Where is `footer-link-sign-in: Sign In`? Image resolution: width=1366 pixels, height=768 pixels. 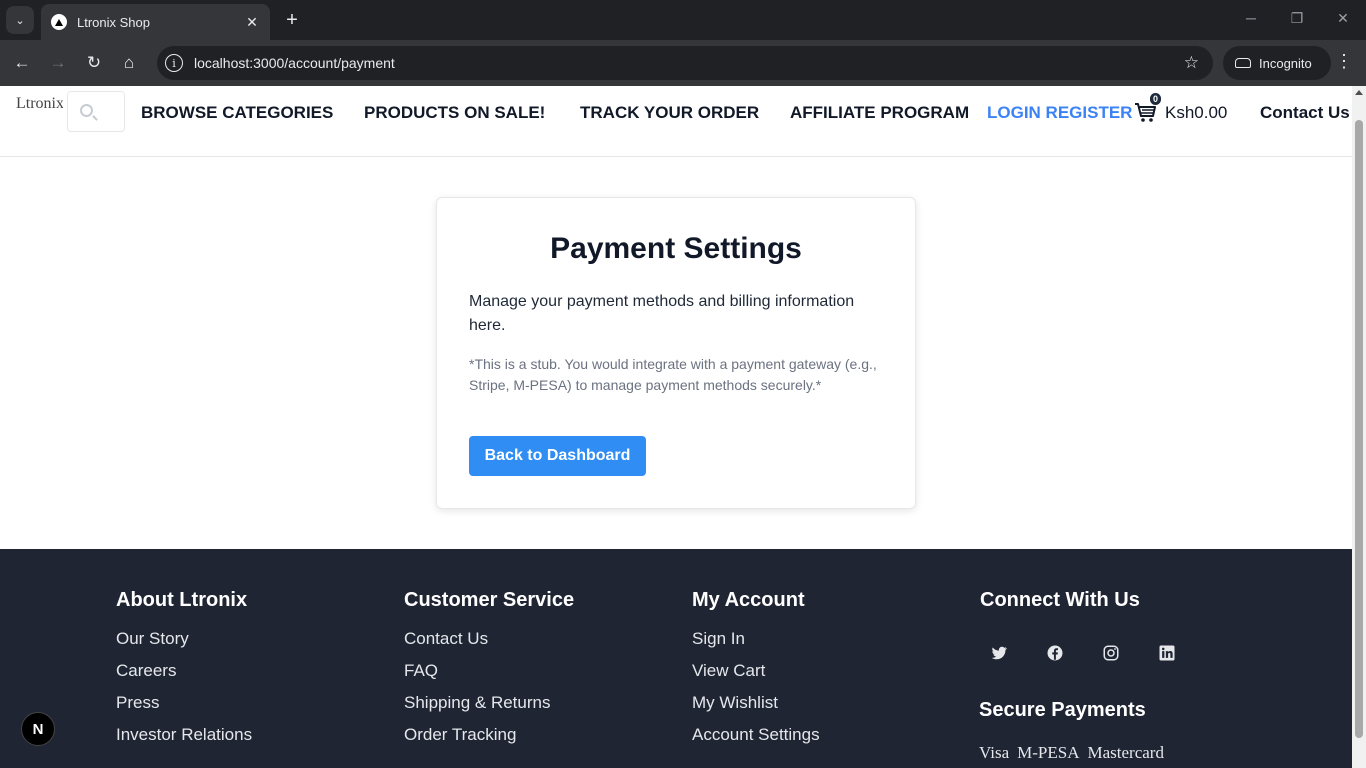
footer-link-sign-in: Sign In is located at coordinates (756, 645).